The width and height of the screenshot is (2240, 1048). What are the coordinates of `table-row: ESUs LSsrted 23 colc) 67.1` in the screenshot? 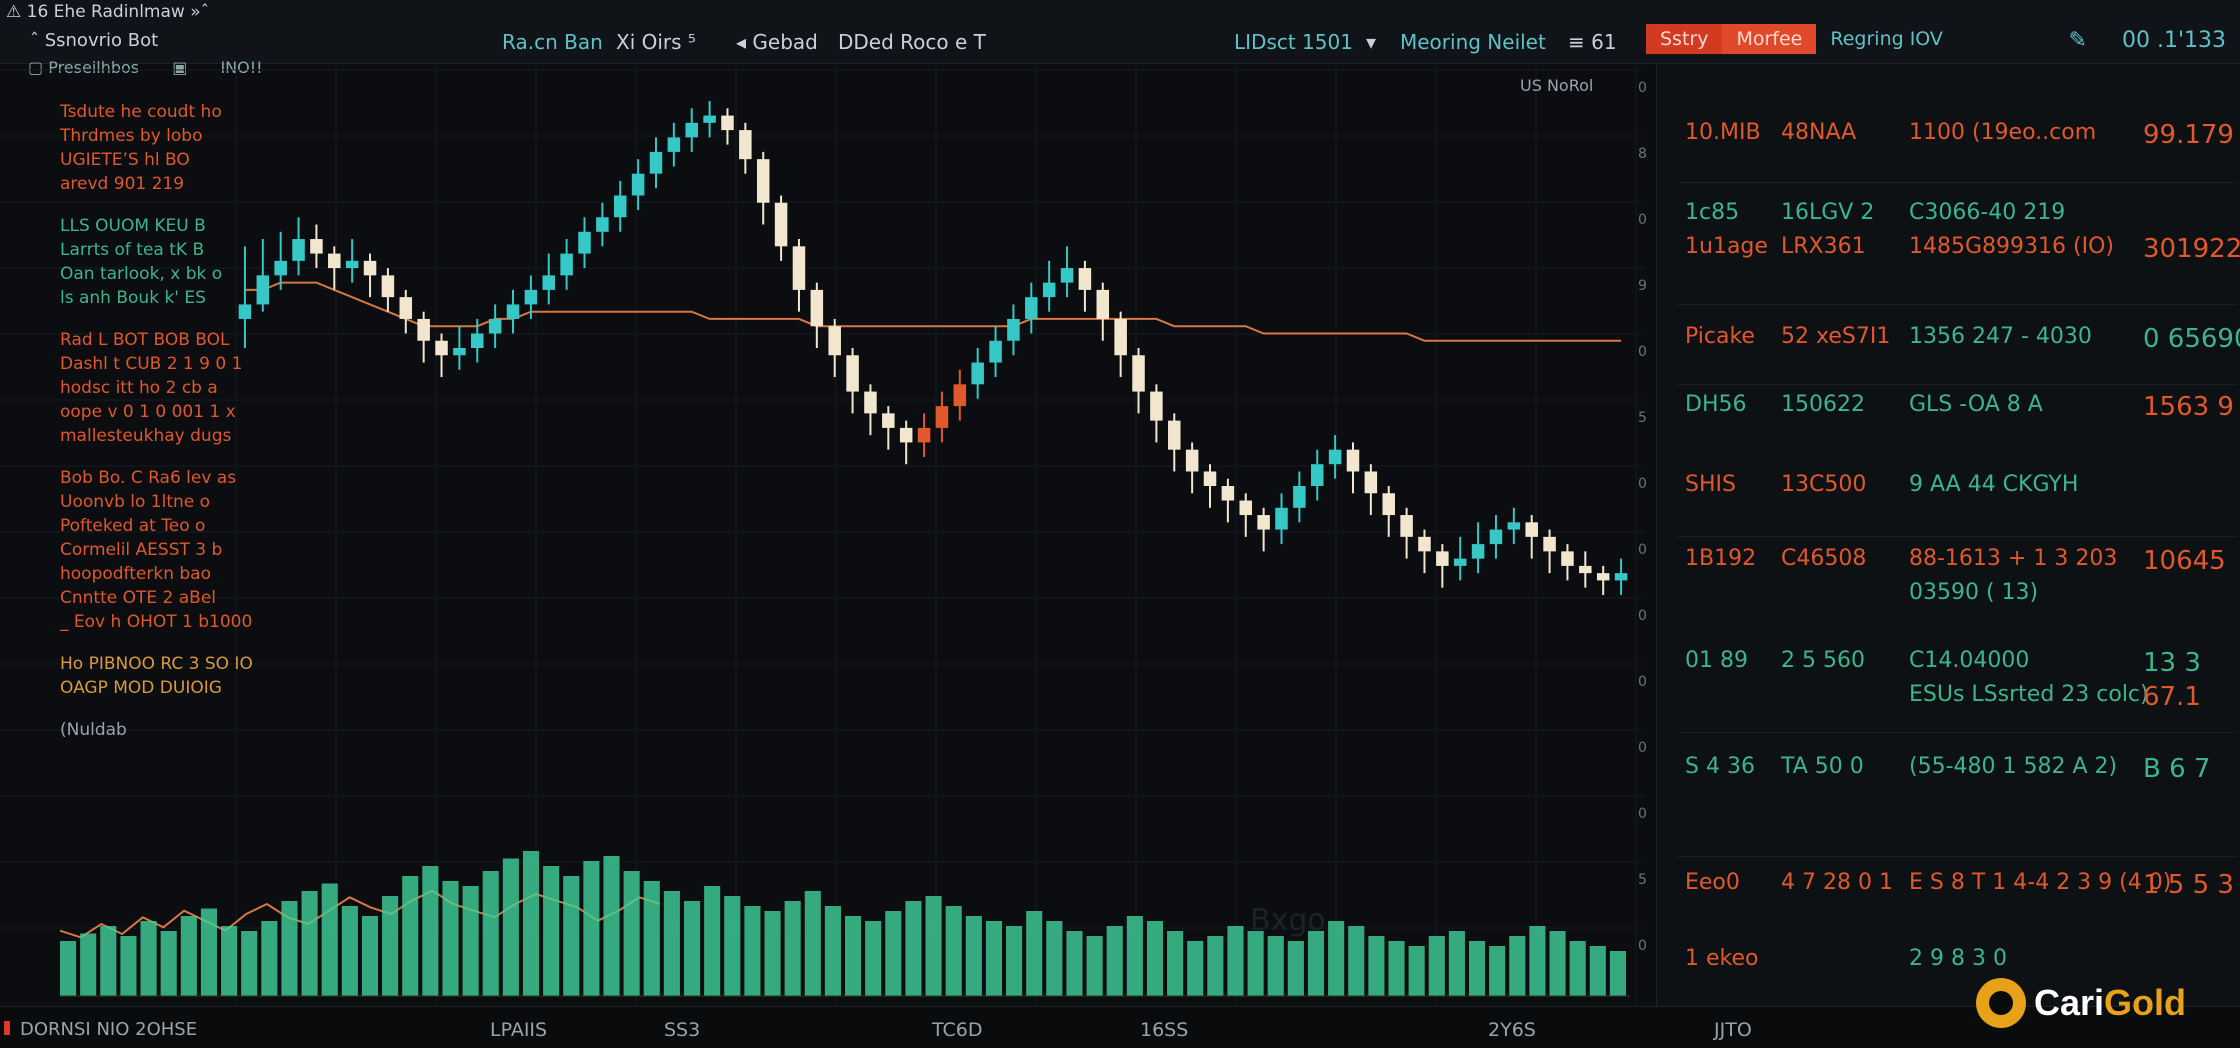 It's located at (1948, 702).